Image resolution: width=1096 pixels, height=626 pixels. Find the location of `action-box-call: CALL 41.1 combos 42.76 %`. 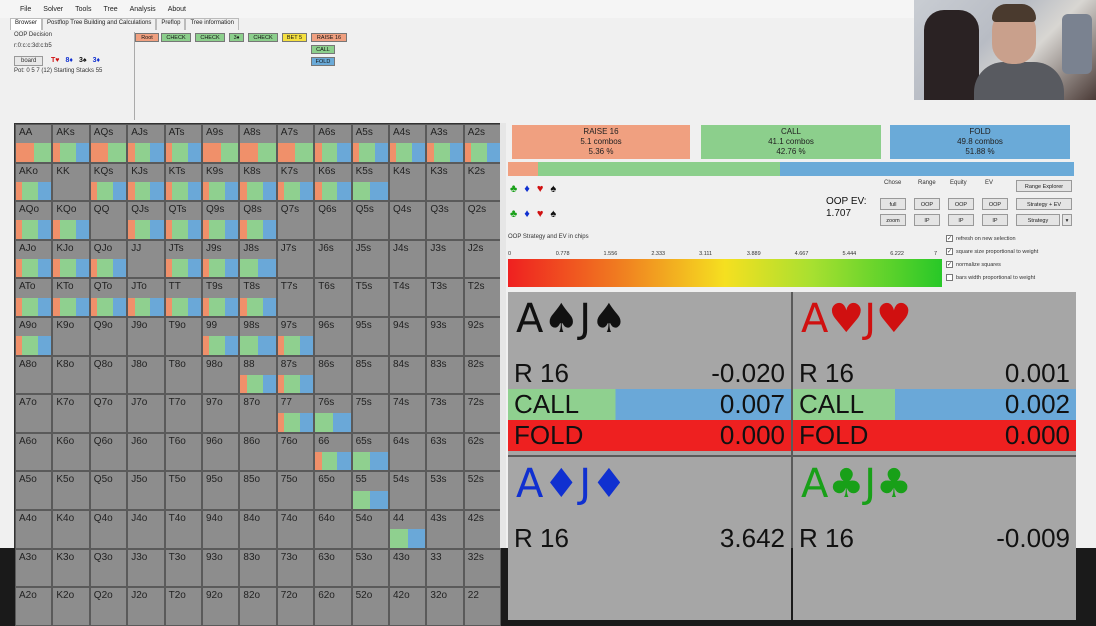

action-box-call: CALL 41.1 combos 42.76 % is located at coordinates (791, 142).